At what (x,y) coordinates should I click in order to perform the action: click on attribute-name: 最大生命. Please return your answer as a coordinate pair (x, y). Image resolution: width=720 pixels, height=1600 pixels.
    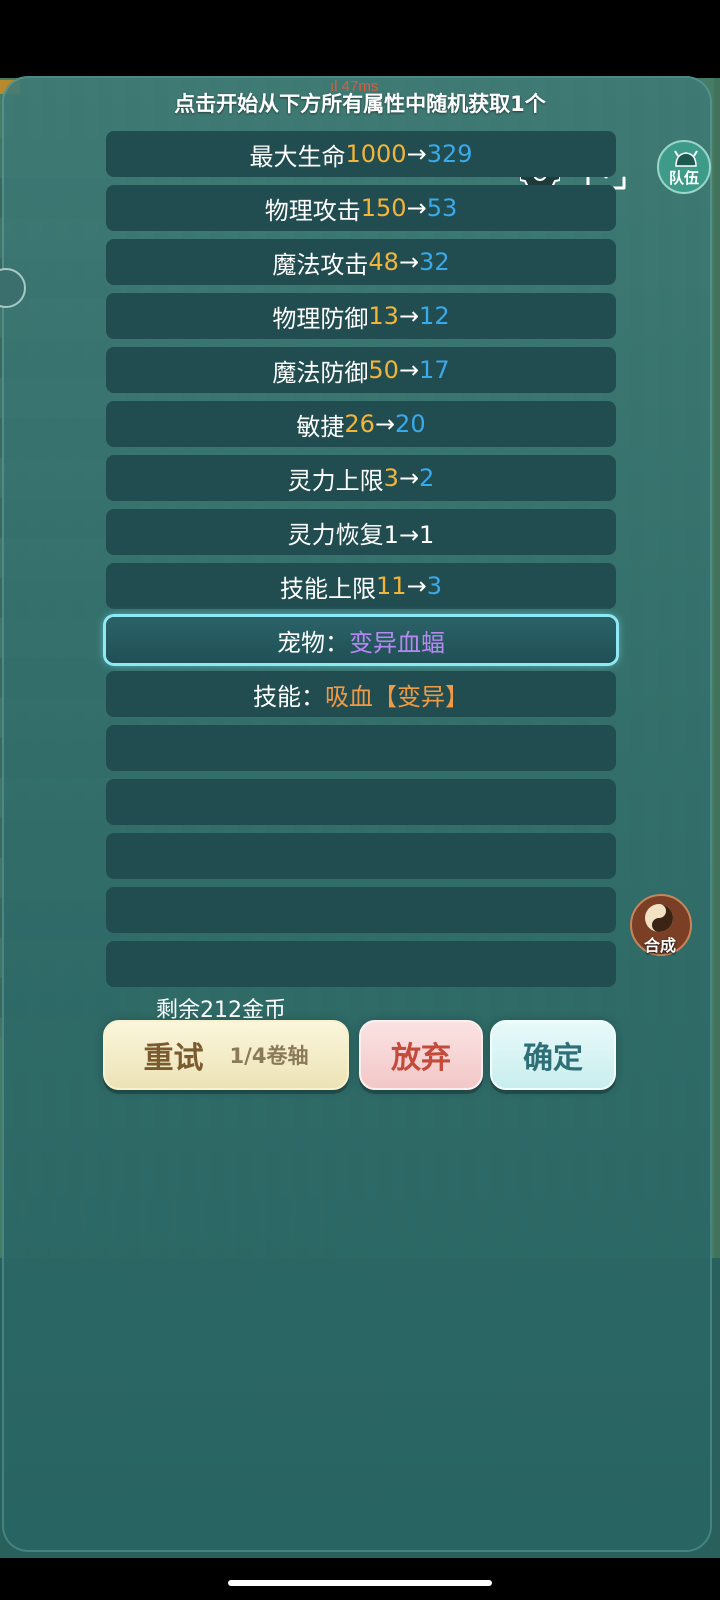
    Looking at the image, I should click on (297, 156).